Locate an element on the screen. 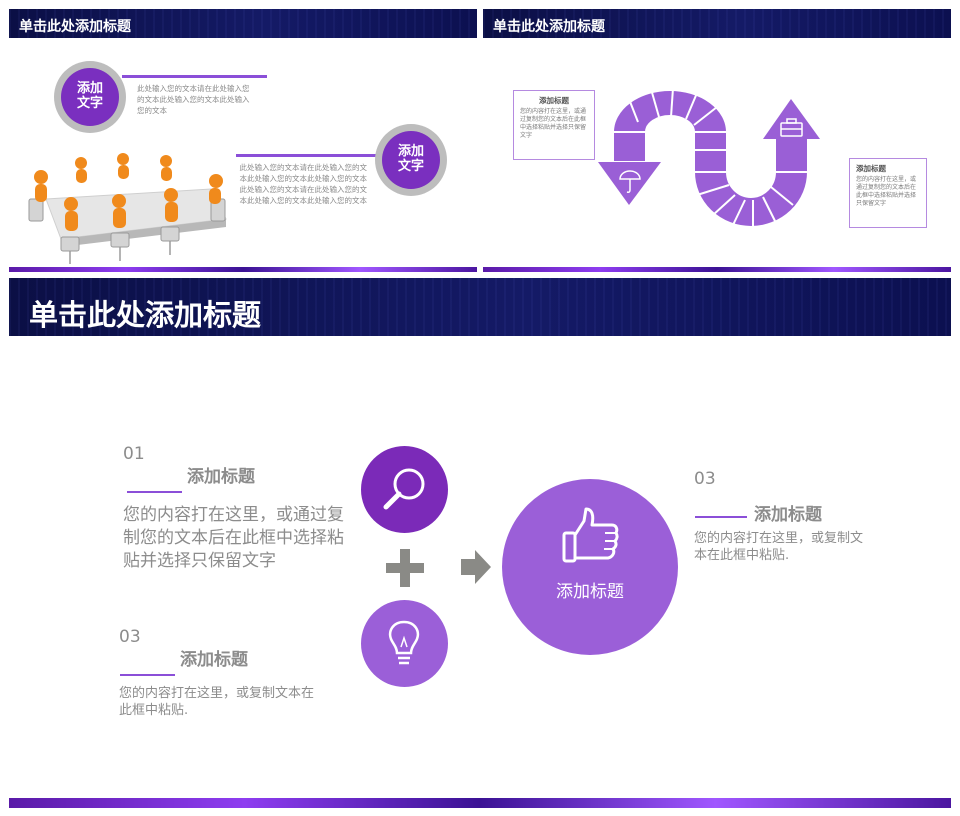 This screenshot has height=816, width=960. slide-1-title: 单击此处添加标题 is located at coordinates (75, 27).